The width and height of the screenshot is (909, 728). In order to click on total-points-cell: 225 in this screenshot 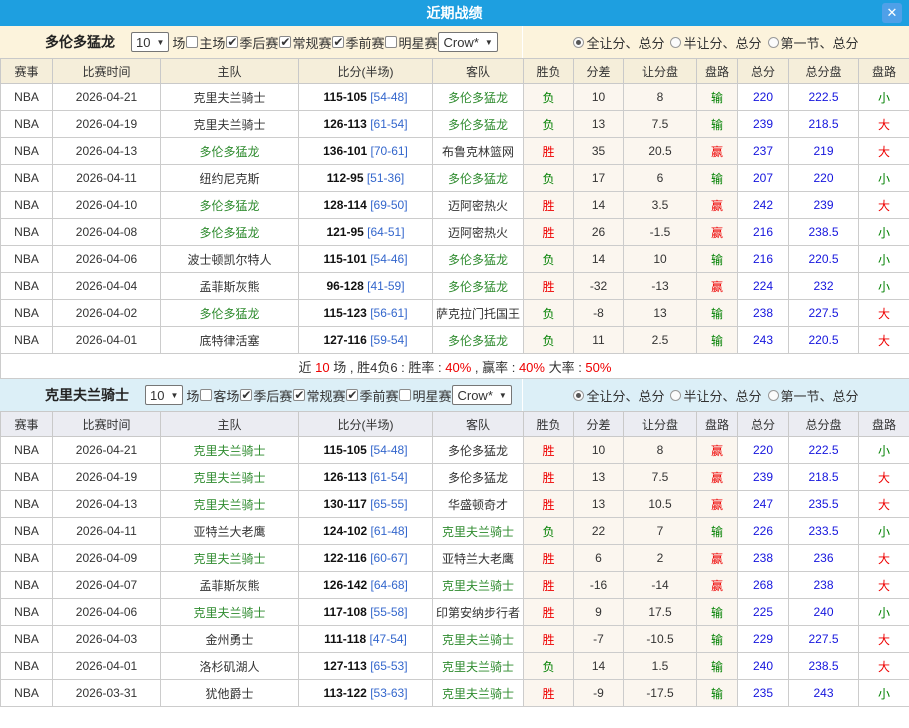, I will do `click(763, 612)`.